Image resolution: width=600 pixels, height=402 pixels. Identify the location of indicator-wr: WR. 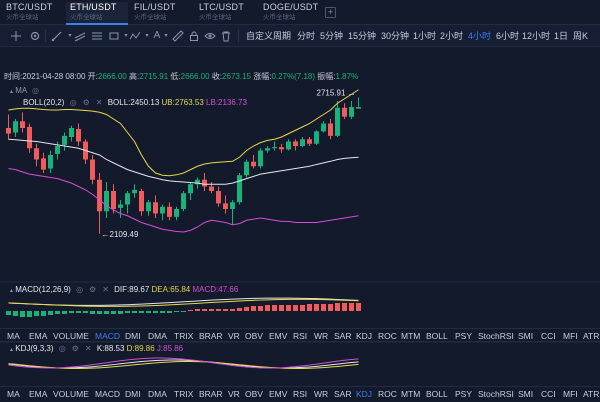
(321, 336).